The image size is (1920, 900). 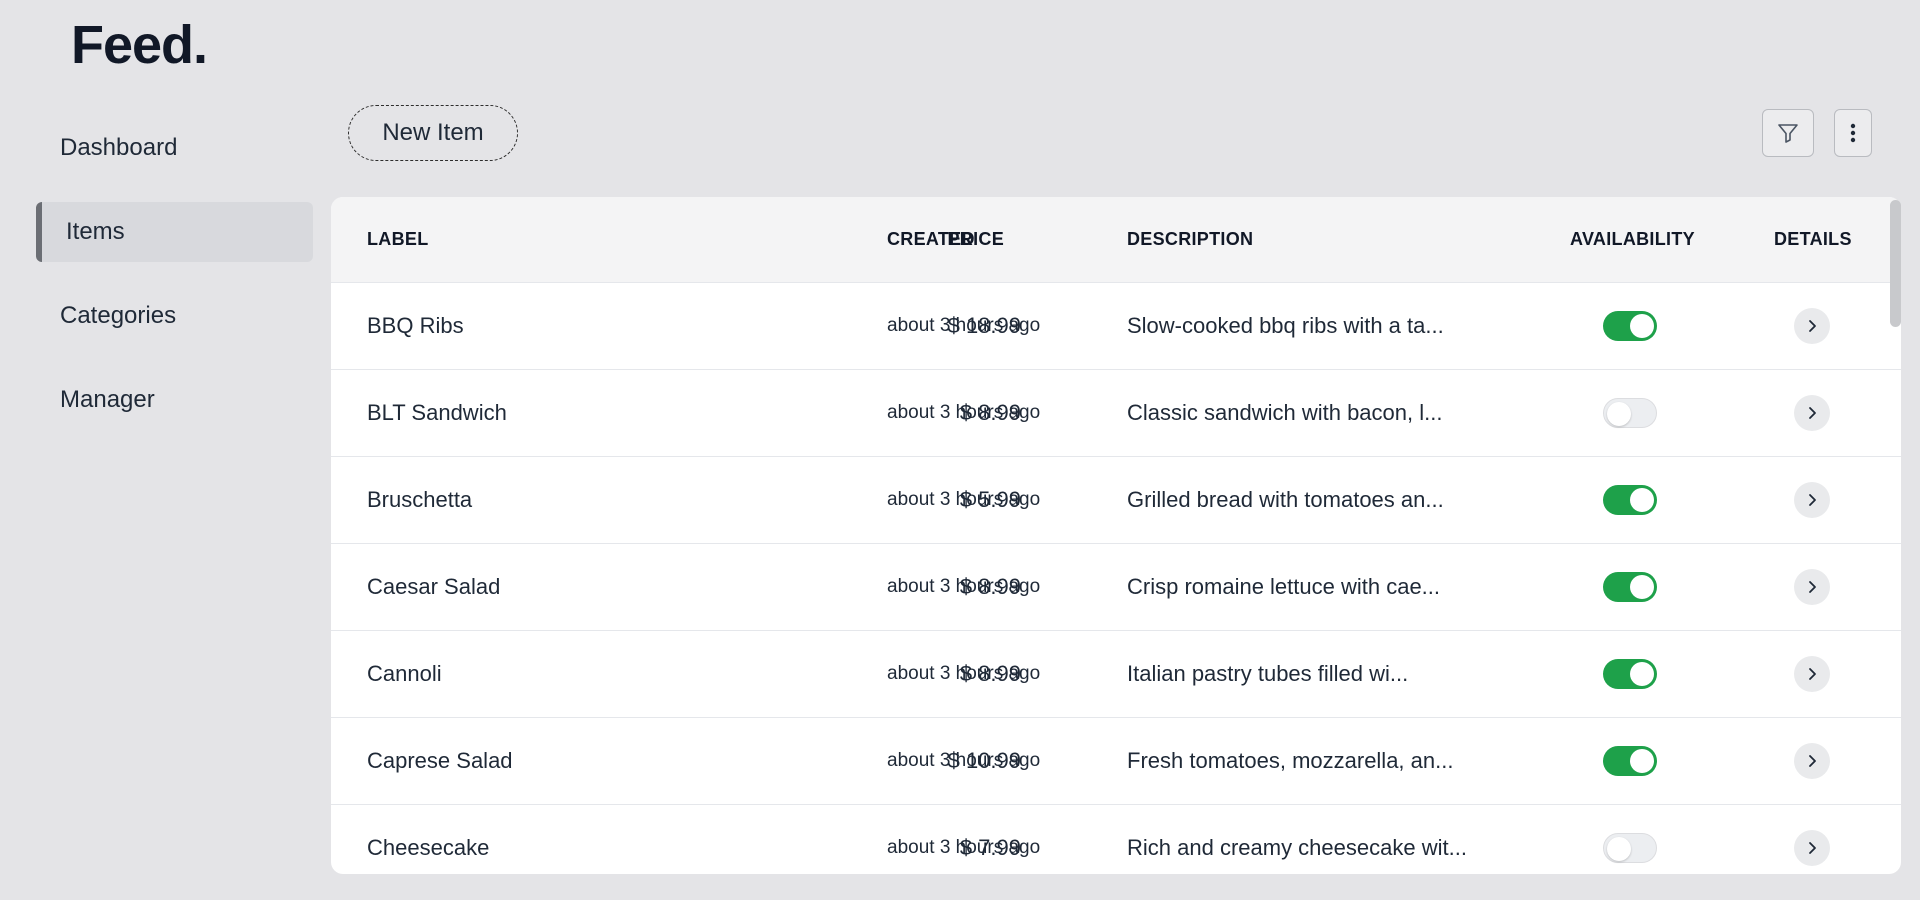 I want to click on column-header-availability: AVAILABILITY, so click(x=1632, y=239).